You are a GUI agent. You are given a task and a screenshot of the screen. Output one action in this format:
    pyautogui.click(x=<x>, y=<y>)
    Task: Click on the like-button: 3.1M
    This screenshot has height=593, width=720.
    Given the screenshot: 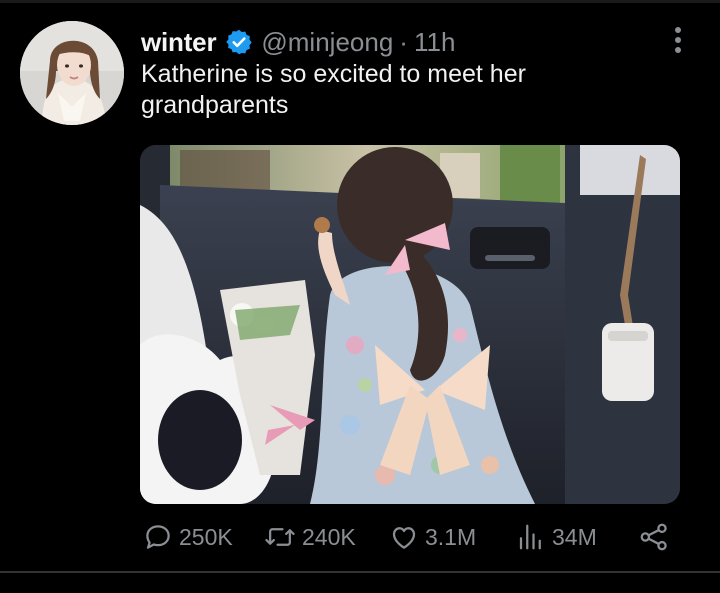 What is the action you would take?
    pyautogui.click(x=432, y=537)
    